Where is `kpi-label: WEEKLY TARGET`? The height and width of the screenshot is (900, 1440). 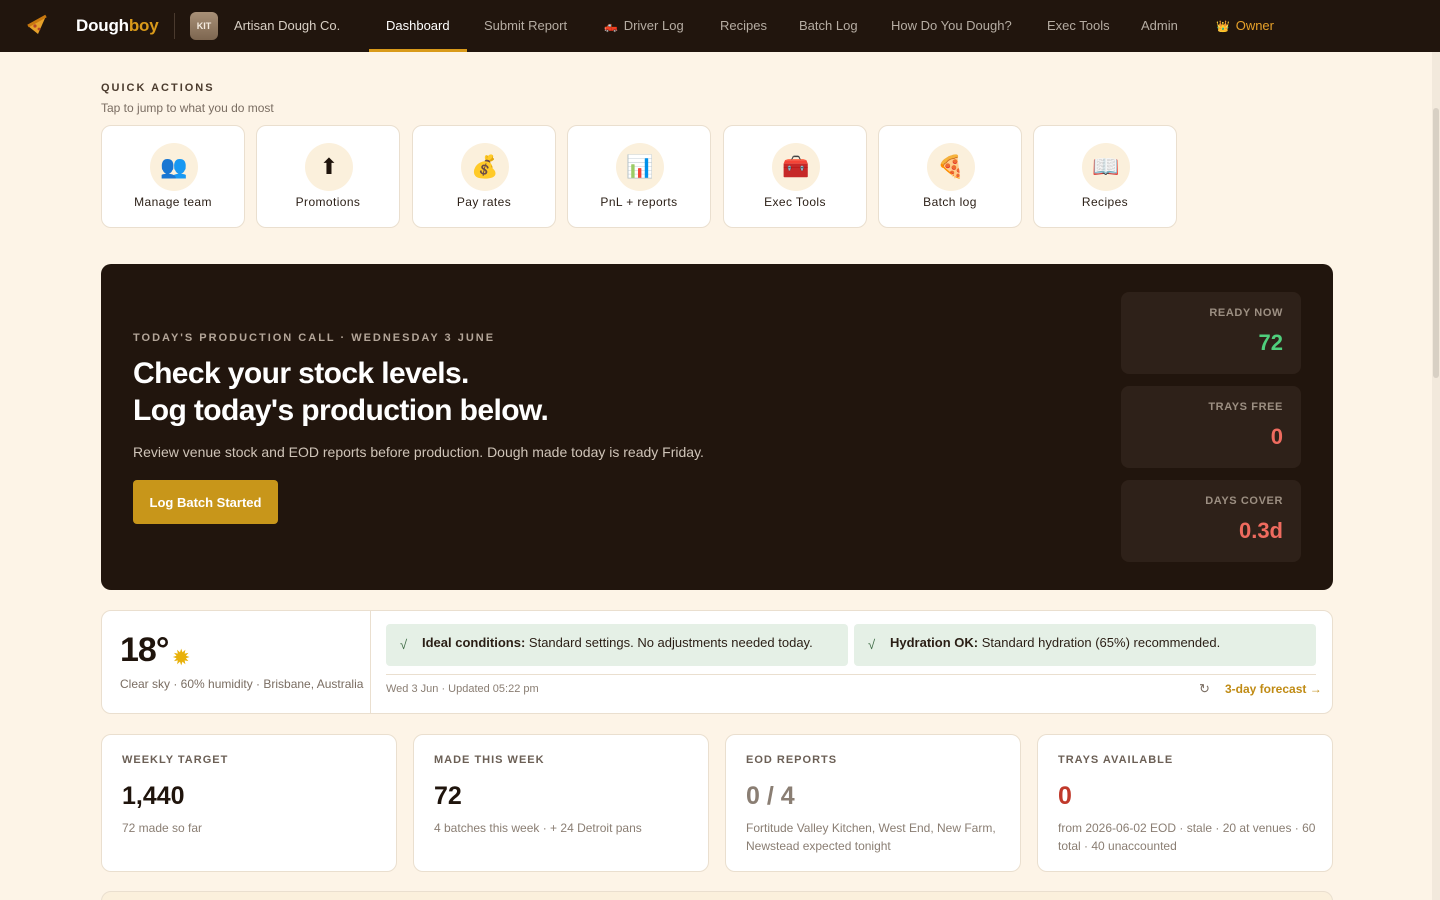 kpi-label: WEEKLY TARGET is located at coordinates (175, 760).